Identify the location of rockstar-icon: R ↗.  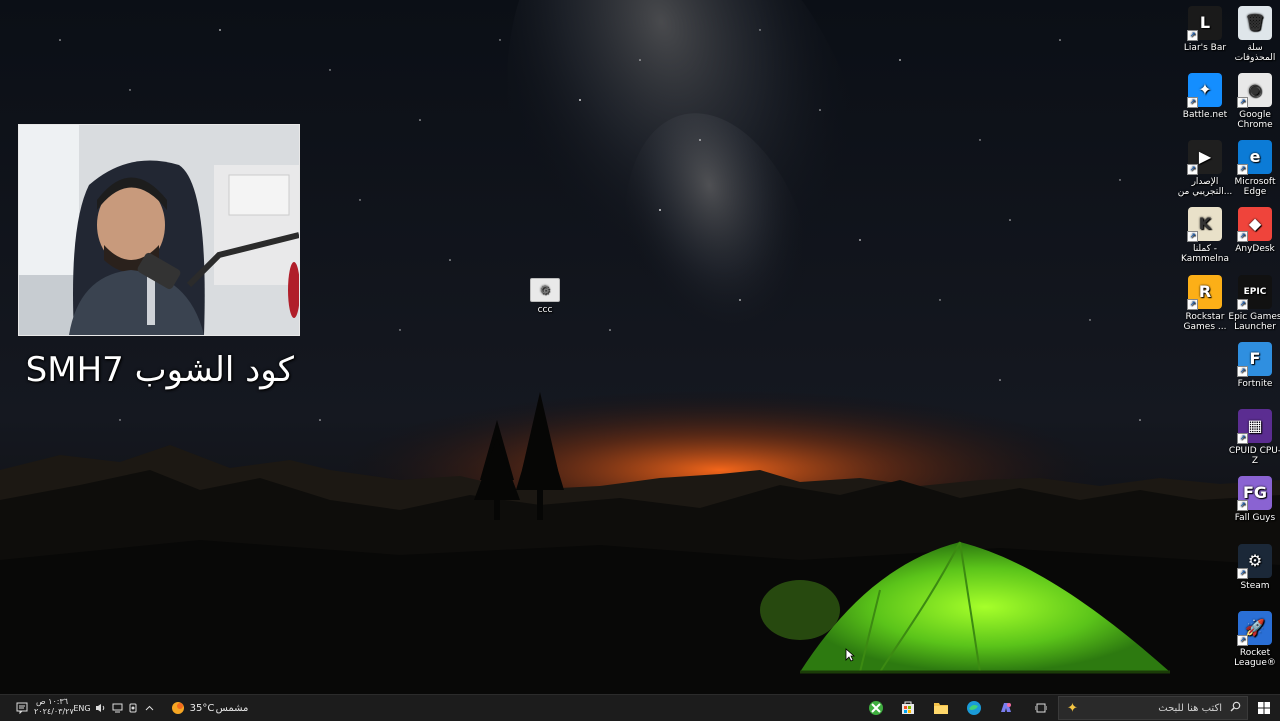
(1204, 292).